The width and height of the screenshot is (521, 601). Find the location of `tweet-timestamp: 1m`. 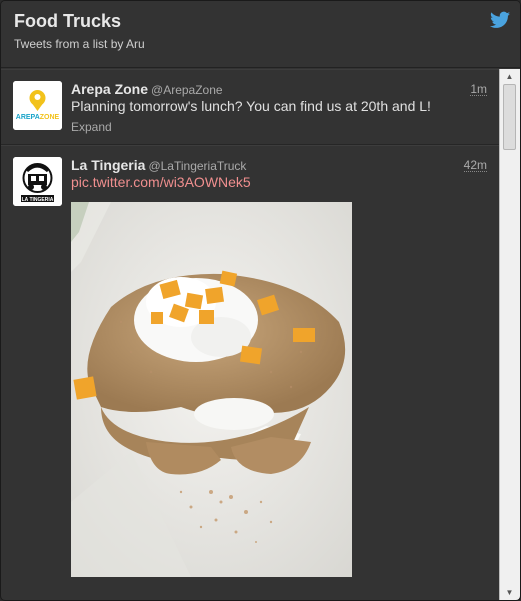

tweet-timestamp: 1m is located at coordinates (478, 89).